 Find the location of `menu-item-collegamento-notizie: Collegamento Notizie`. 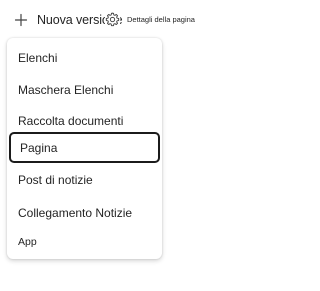

menu-item-collegamento-notizie: Collegamento Notizie is located at coordinates (84, 213).